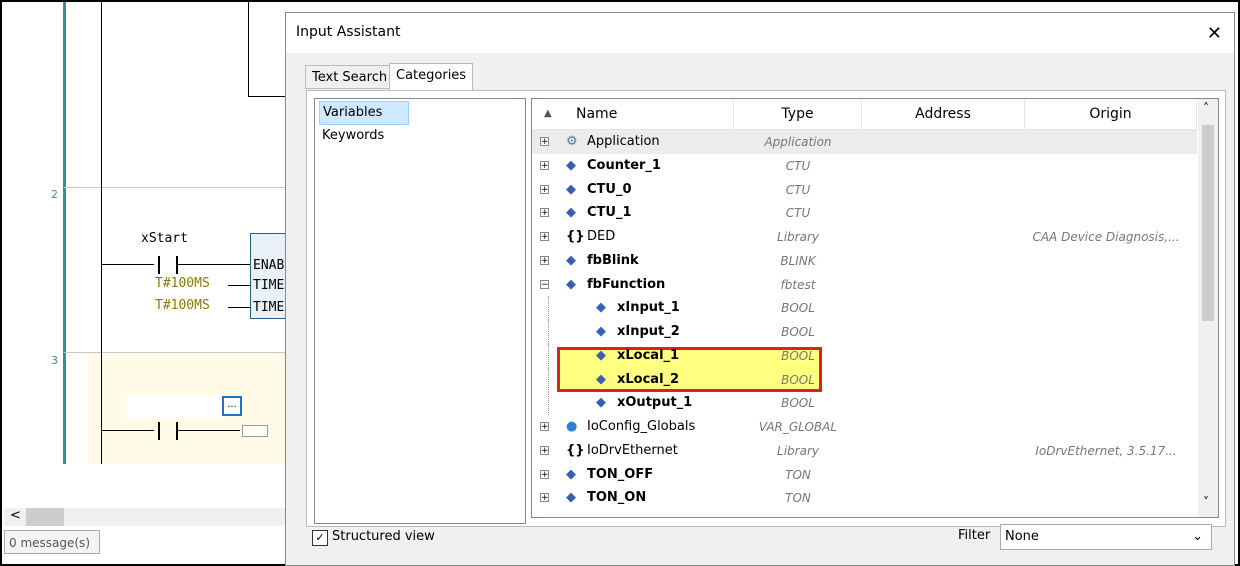 This screenshot has width=1240, height=566. Describe the element at coordinates (601, 236) in the screenshot. I see `variable-name: DED` at that location.